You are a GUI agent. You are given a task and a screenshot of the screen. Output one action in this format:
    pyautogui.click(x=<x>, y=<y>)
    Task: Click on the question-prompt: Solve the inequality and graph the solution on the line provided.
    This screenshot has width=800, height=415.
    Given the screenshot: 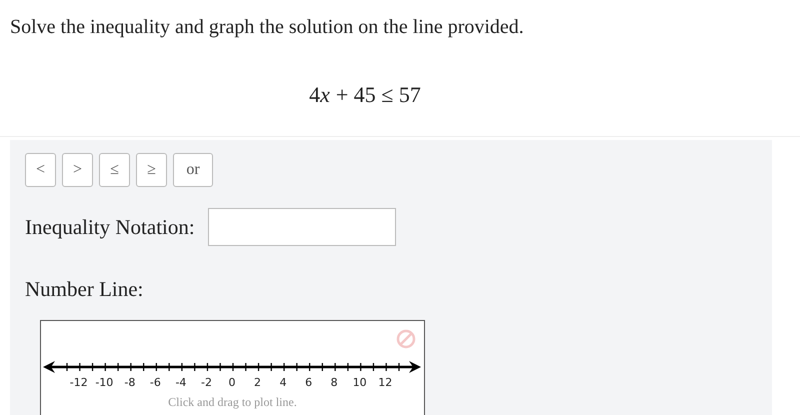 What is the action you would take?
    pyautogui.click(x=267, y=27)
    